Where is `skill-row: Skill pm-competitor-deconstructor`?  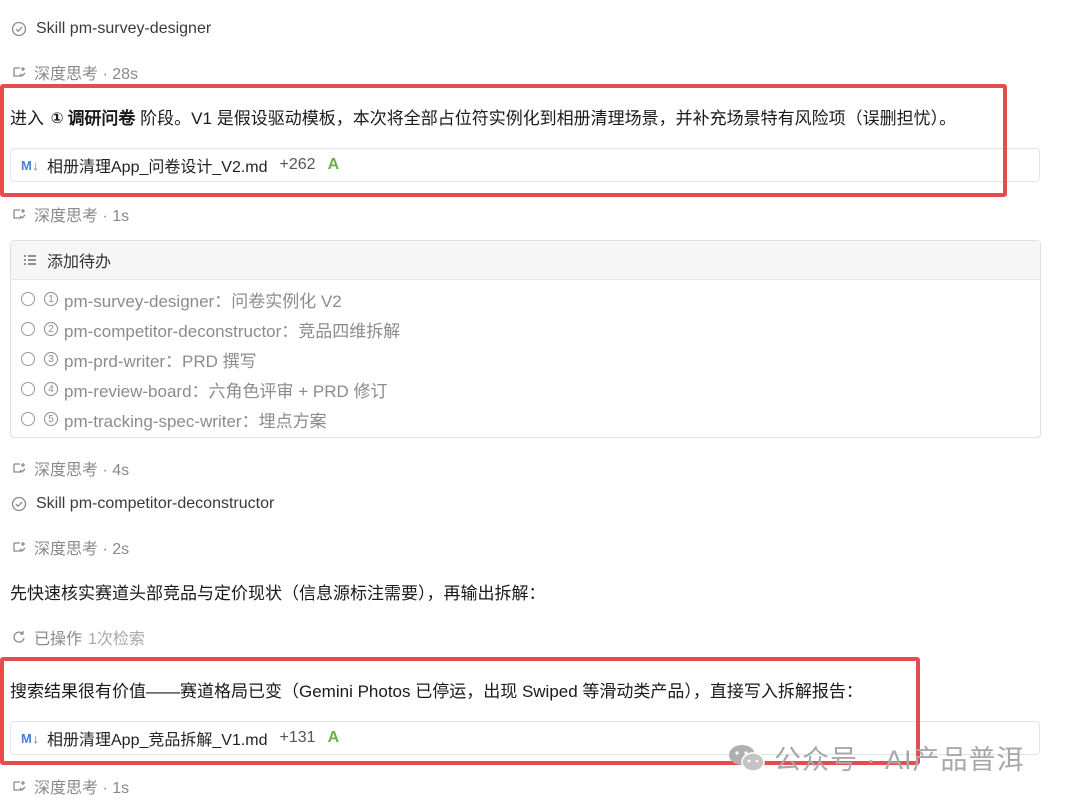 skill-row: Skill pm-competitor-deconstructor is located at coordinates (142, 504).